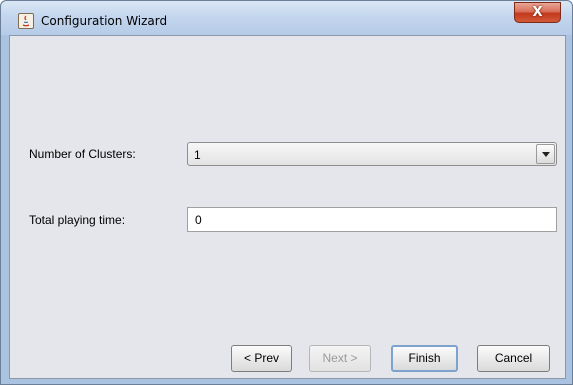 The width and height of the screenshot is (573, 385). What do you see at coordinates (513, 358) in the screenshot?
I see `cancel-button: Cancel` at bounding box center [513, 358].